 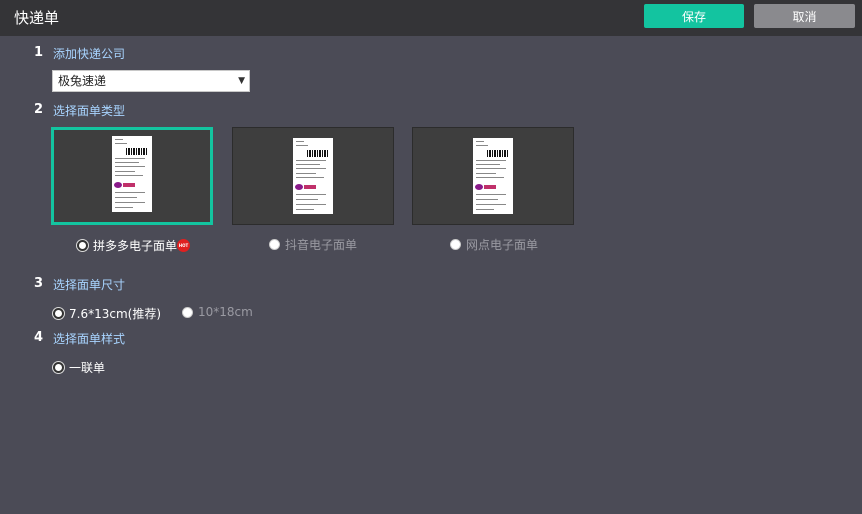 I want to click on chevron-down-icon: ▼, so click(x=241, y=81).